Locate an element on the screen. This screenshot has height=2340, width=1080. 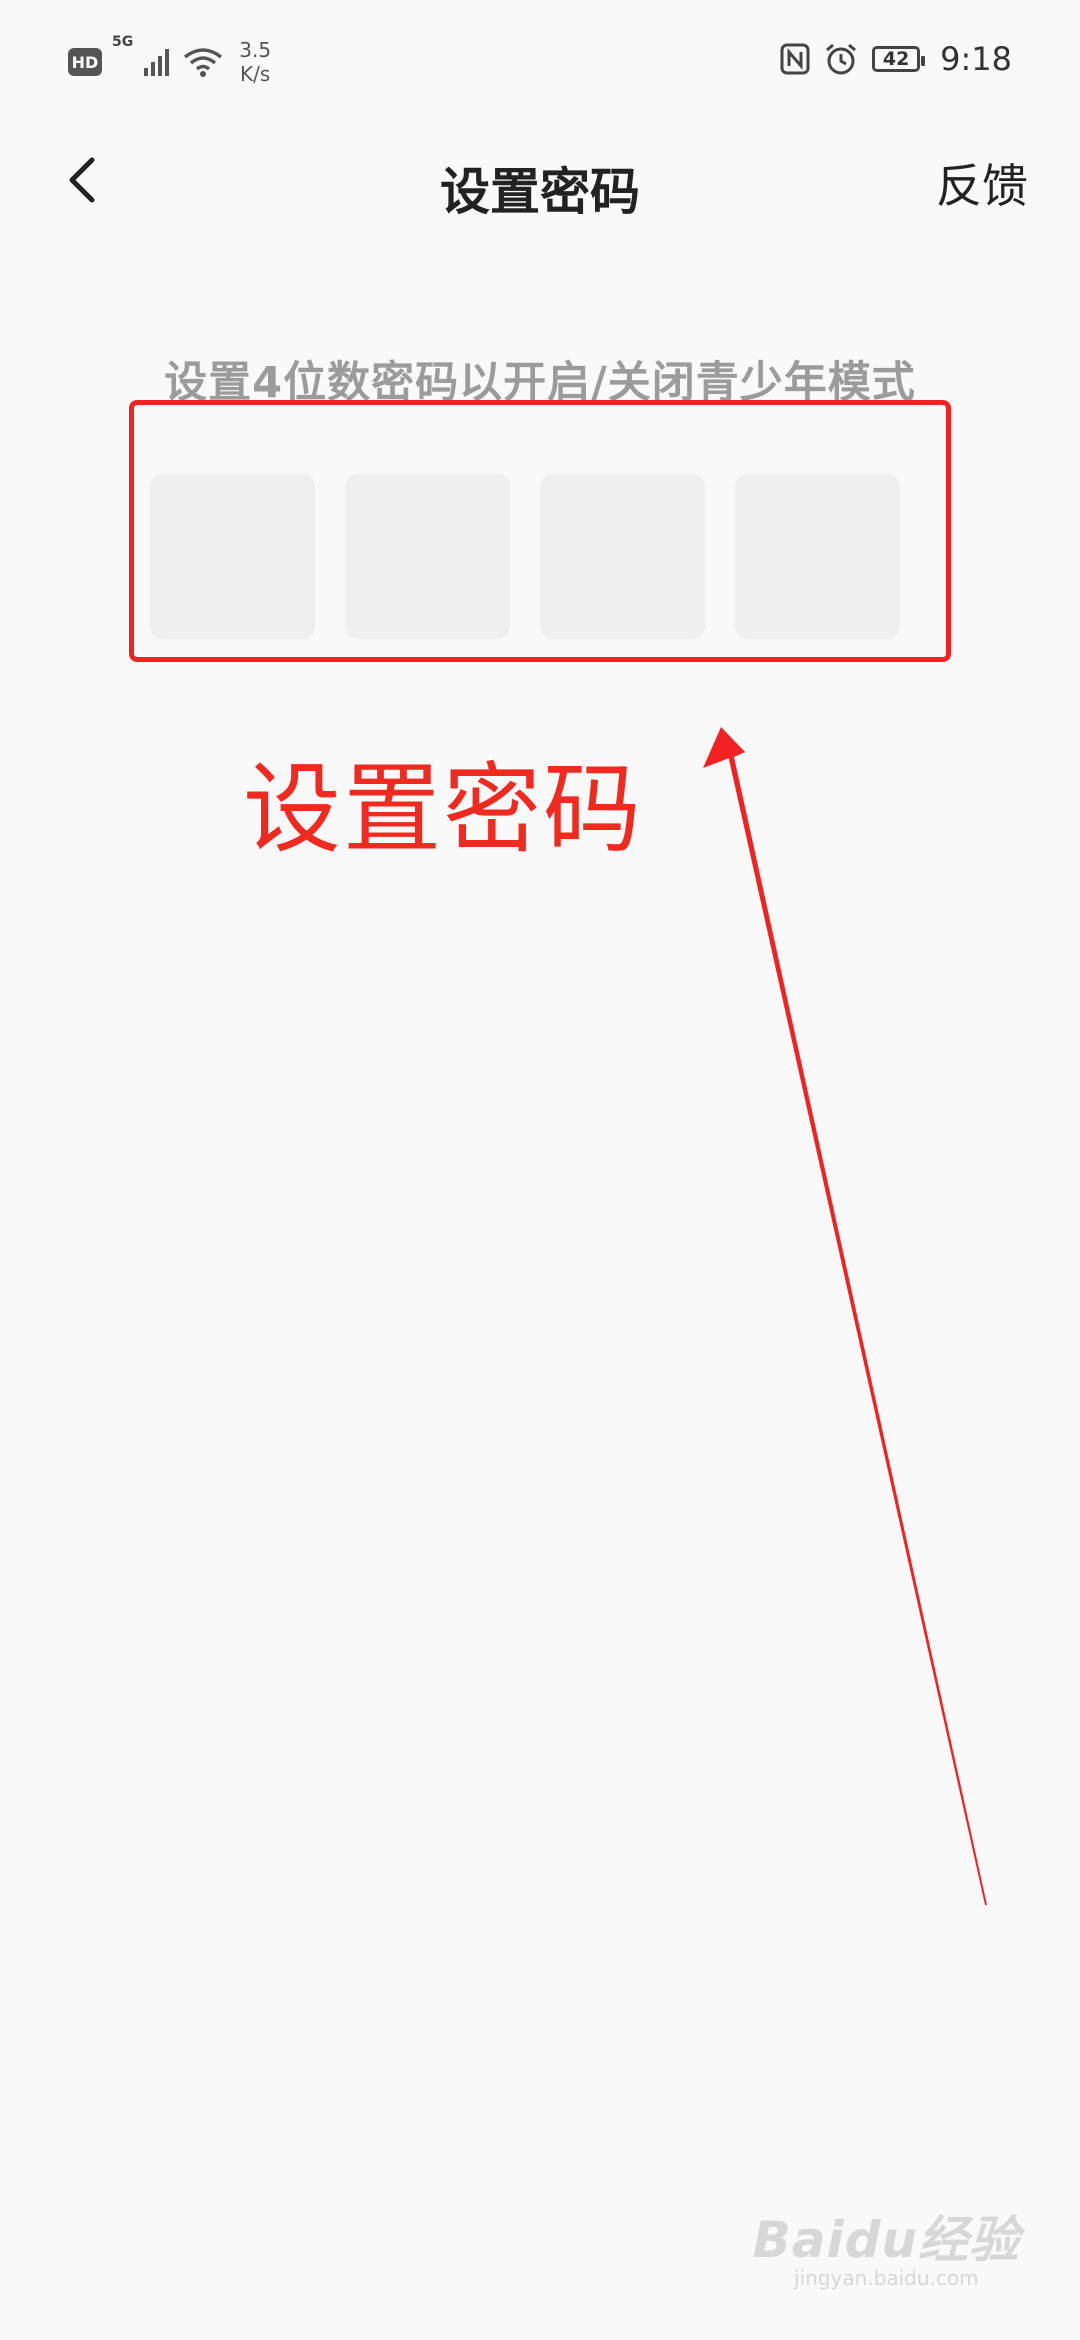
speed-unit: K/s is located at coordinates (255, 74).